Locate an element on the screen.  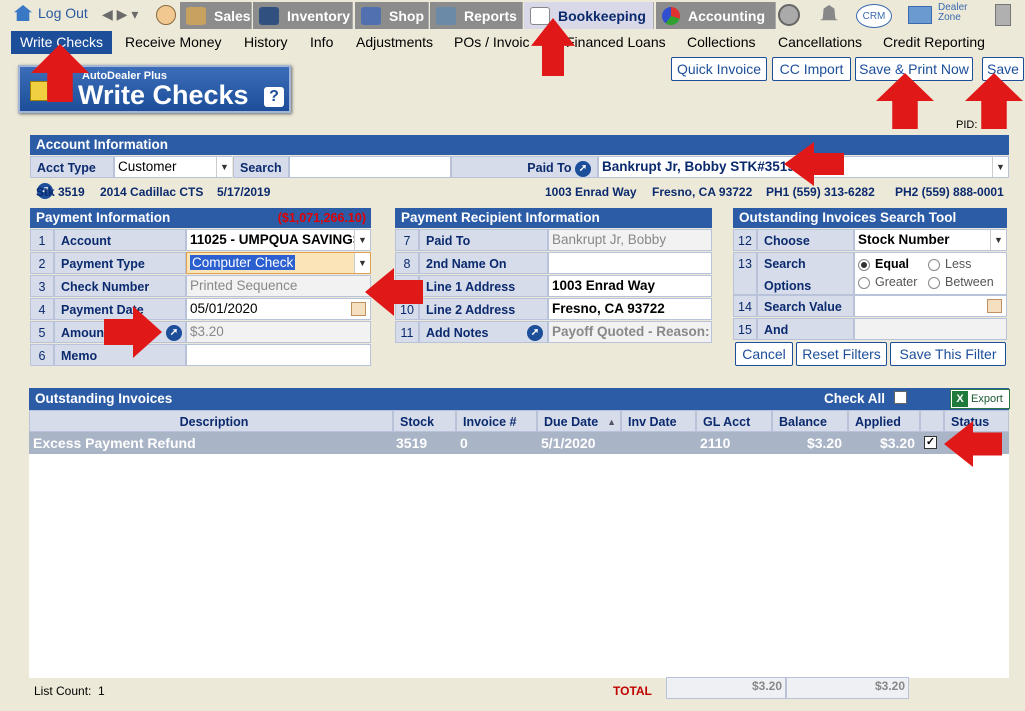
save-button: Save is located at coordinates (1003, 69).